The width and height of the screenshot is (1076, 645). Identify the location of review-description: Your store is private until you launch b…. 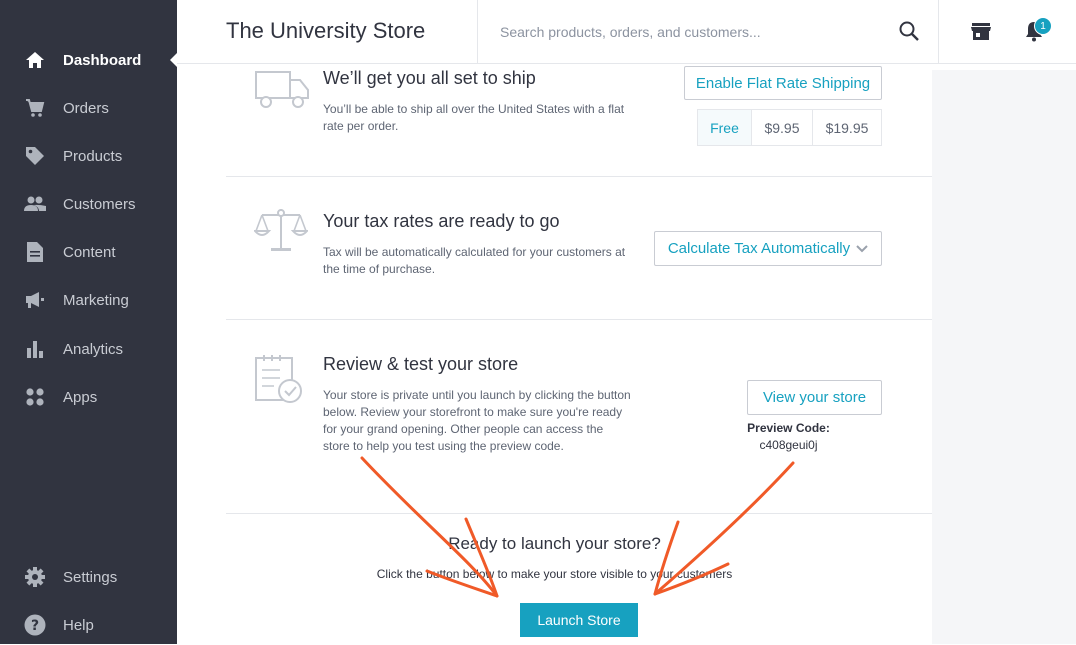
(477, 420).